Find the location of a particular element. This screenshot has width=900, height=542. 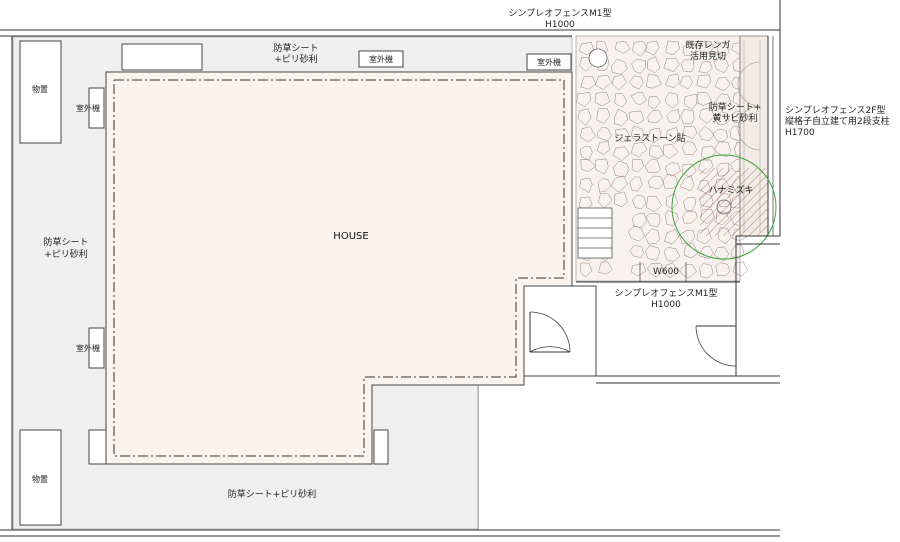

storage-bottom-label: 物置 is located at coordinates (40, 479).